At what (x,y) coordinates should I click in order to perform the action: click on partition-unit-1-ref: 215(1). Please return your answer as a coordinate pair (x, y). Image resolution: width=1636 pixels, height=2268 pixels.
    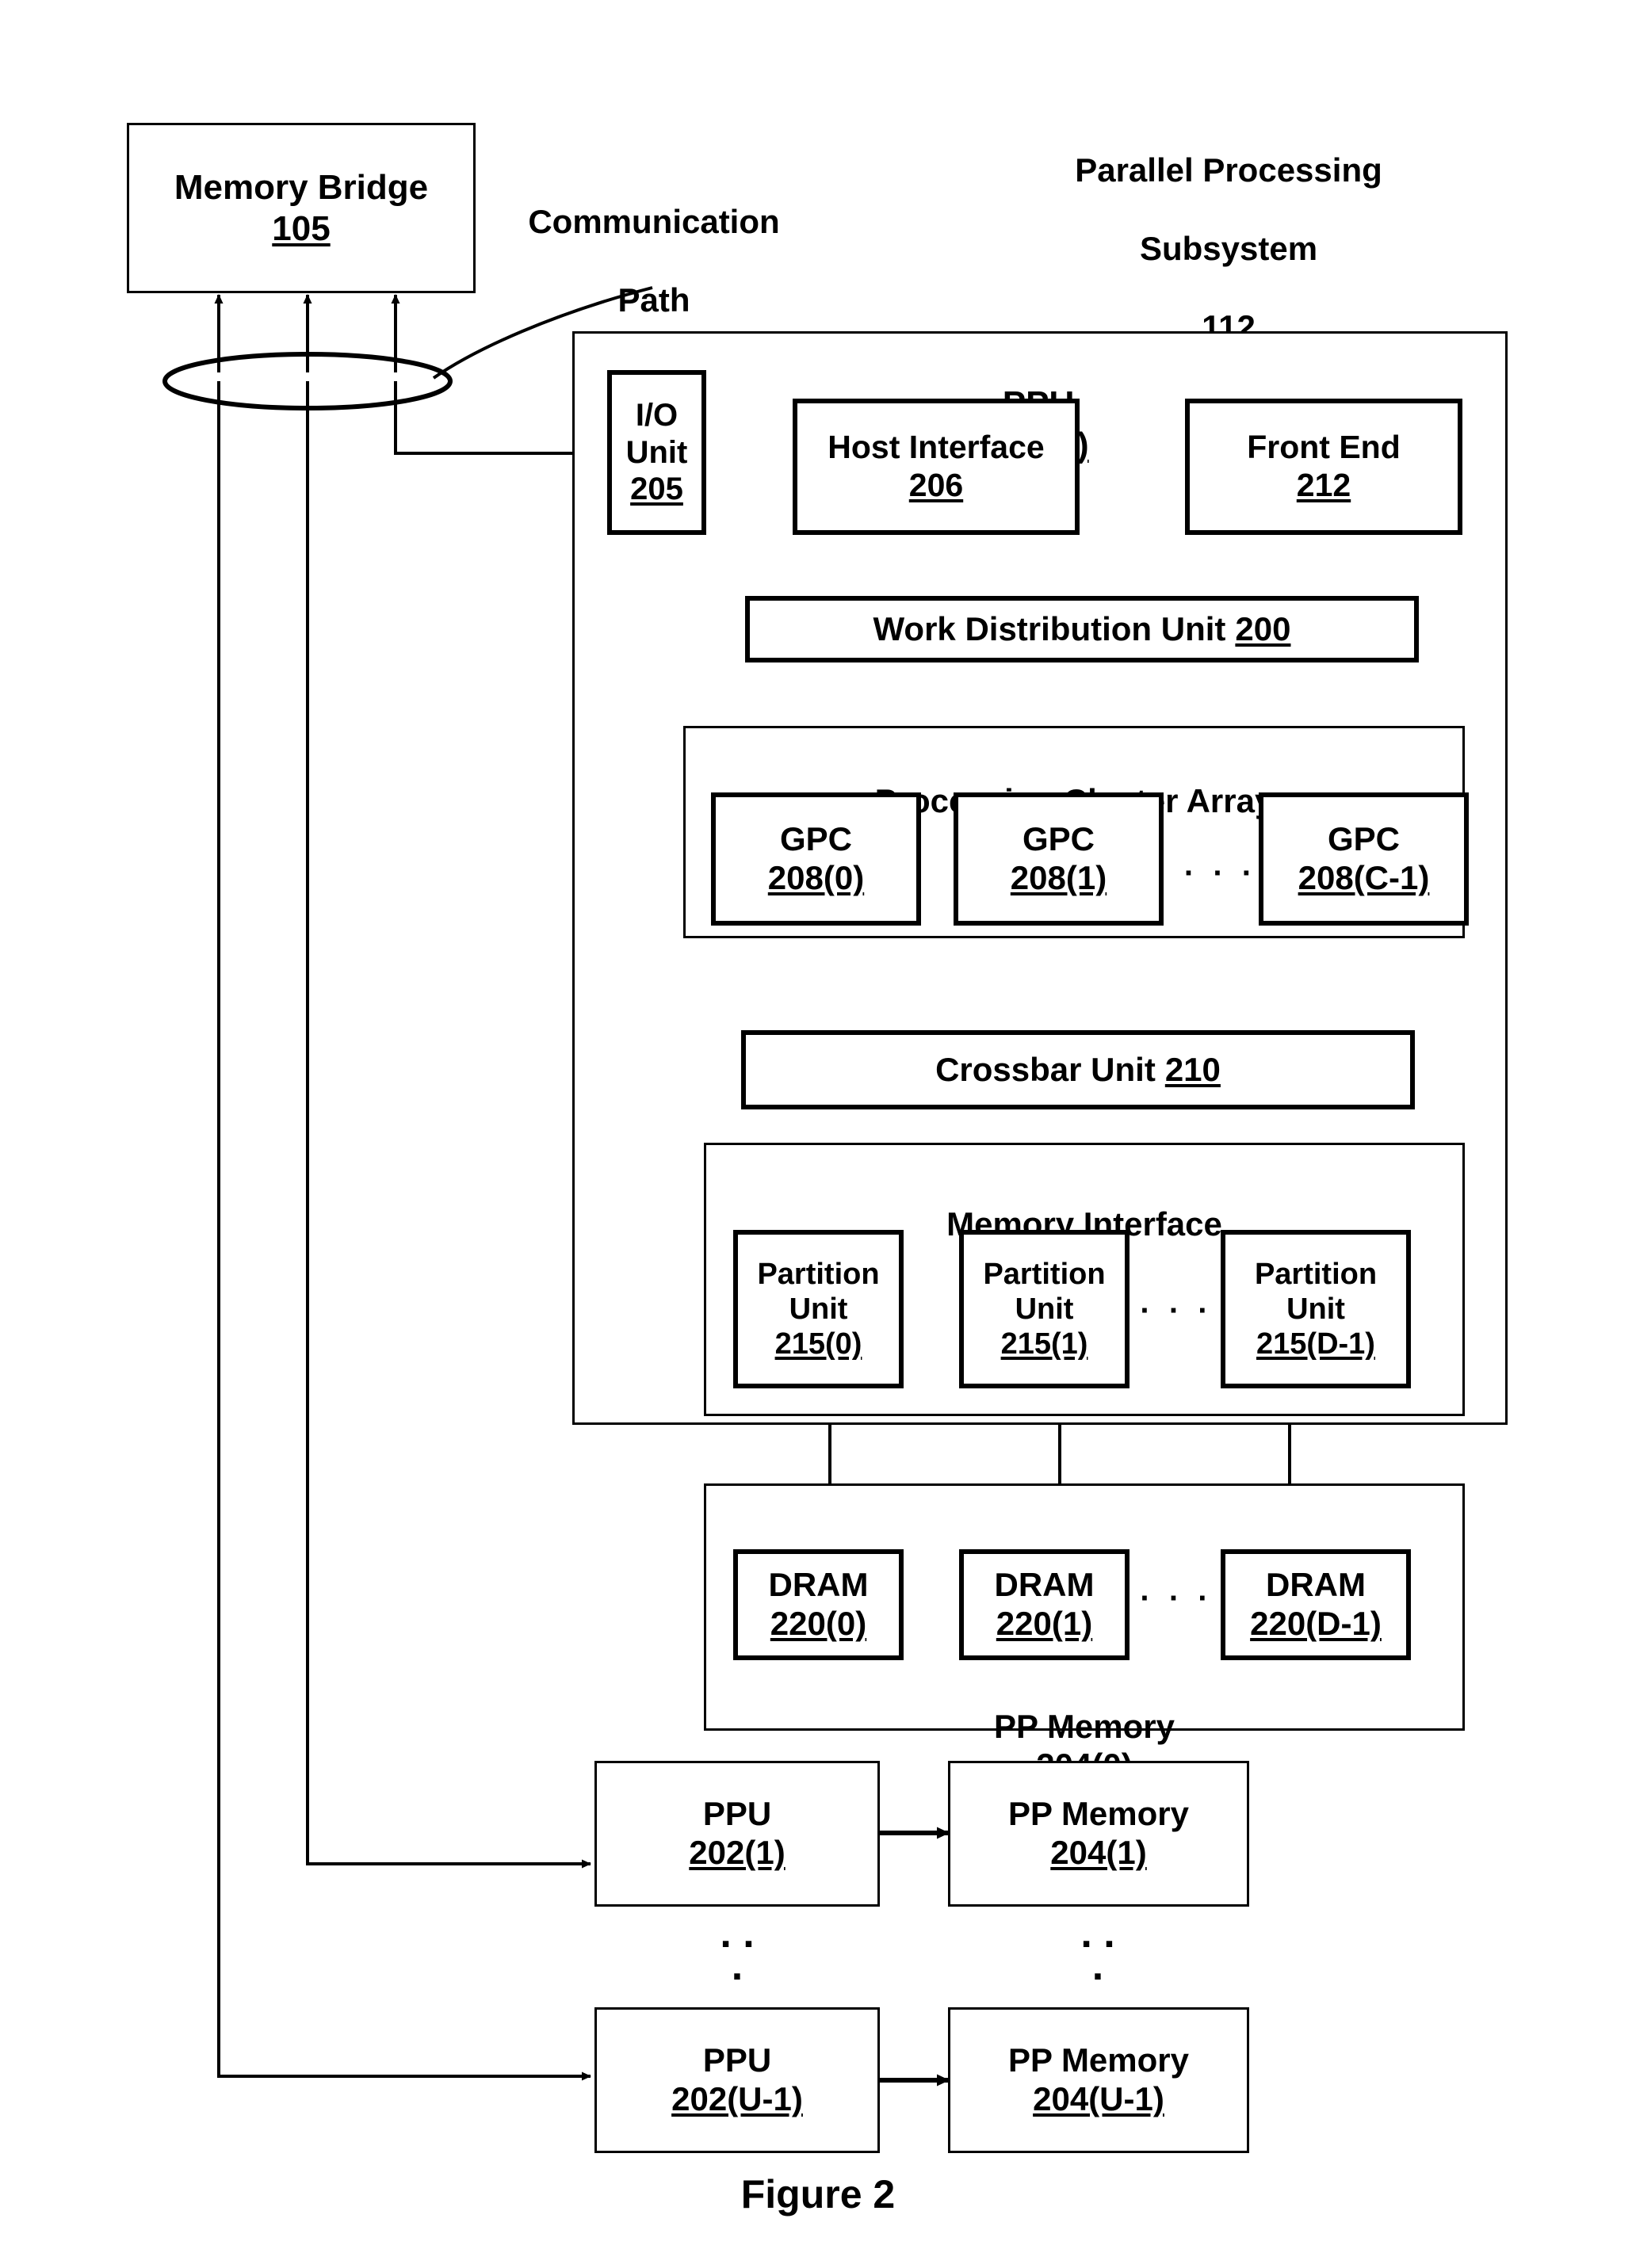
    Looking at the image, I should click on (1044, 1344).